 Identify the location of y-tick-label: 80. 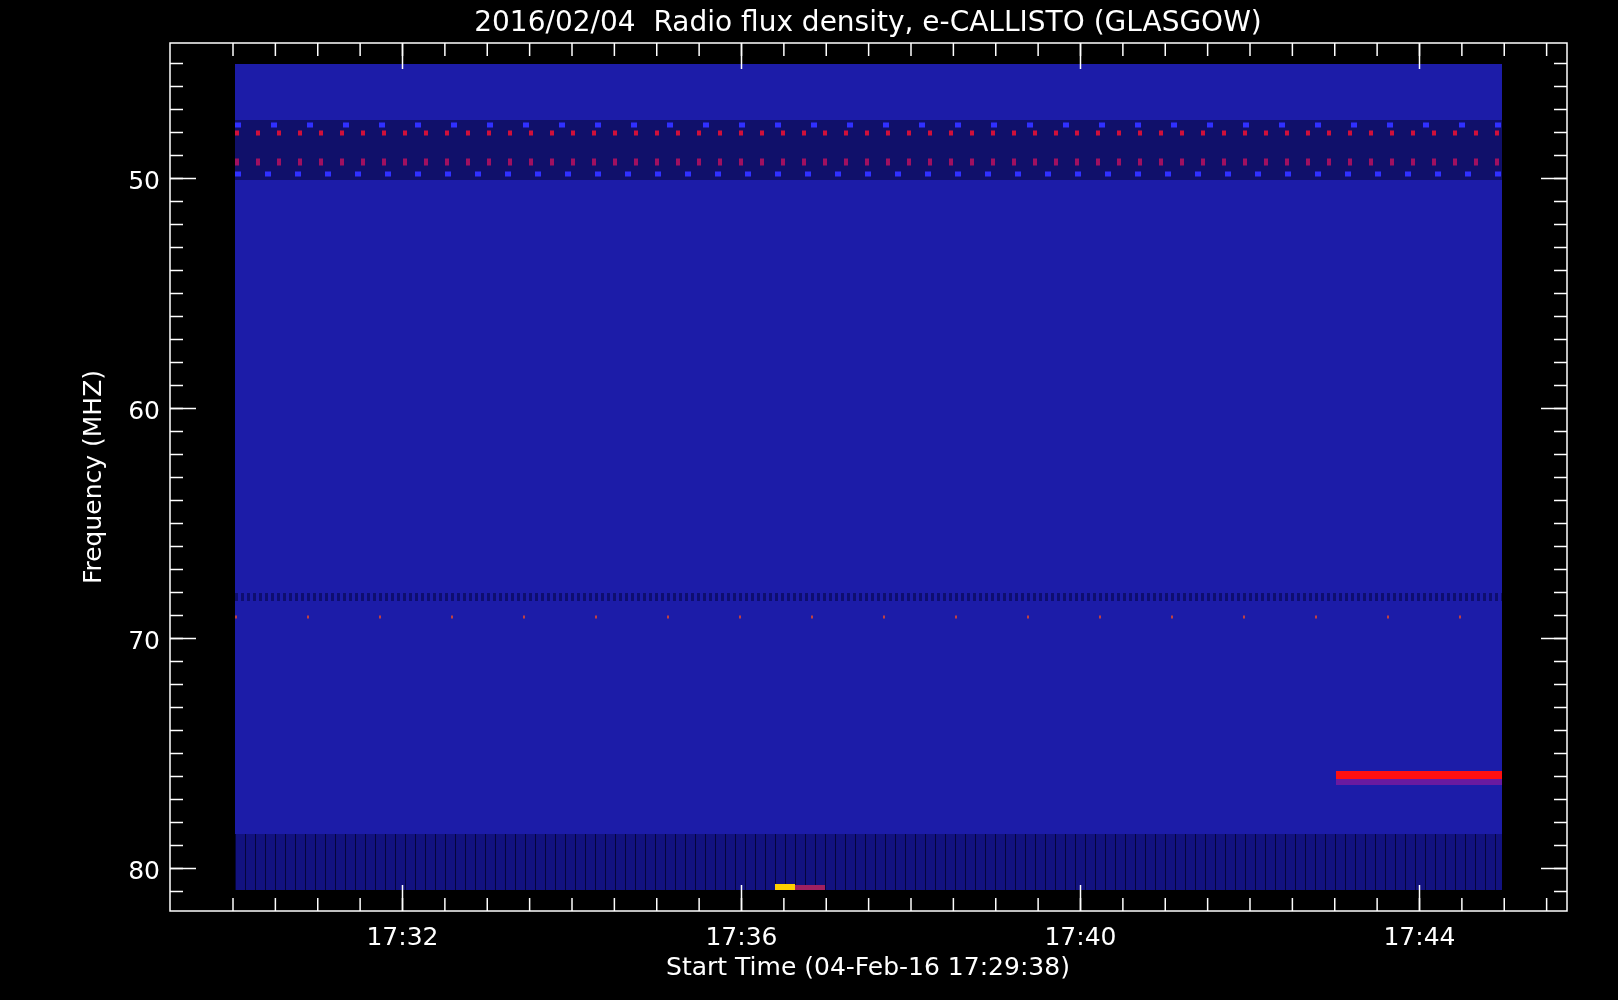
(144, 870).